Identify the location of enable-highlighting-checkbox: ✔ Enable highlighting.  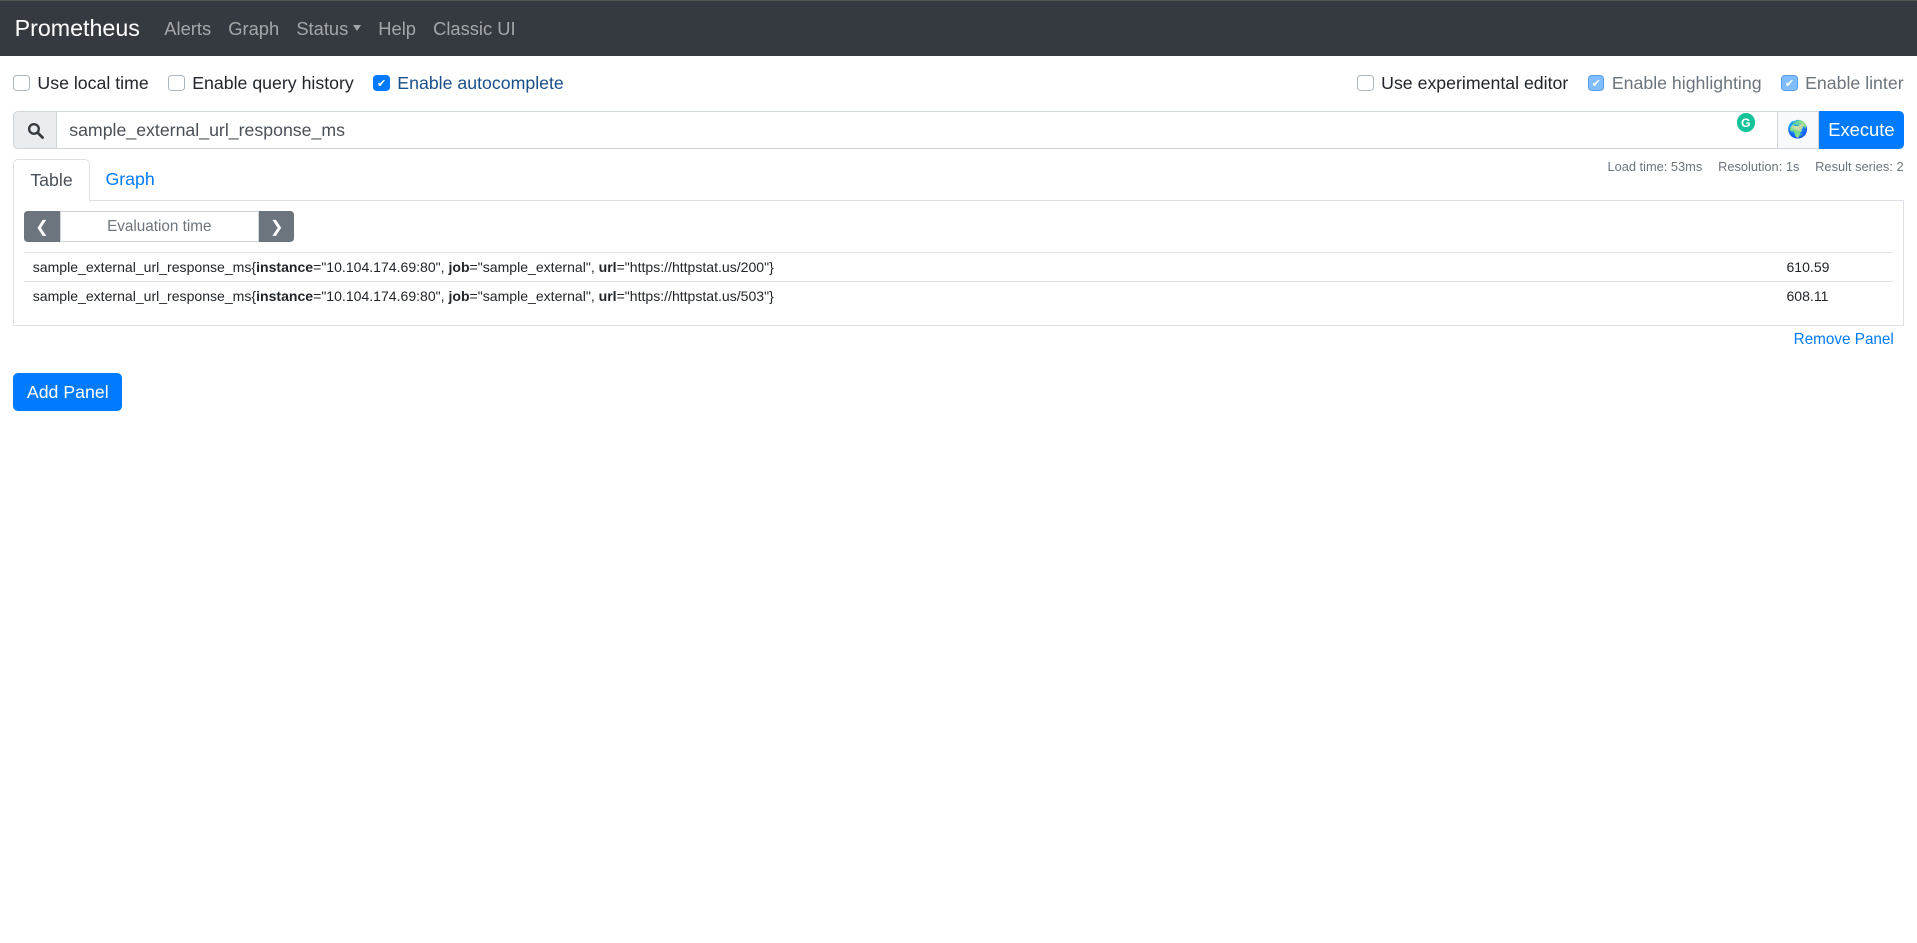
(1674, 83).